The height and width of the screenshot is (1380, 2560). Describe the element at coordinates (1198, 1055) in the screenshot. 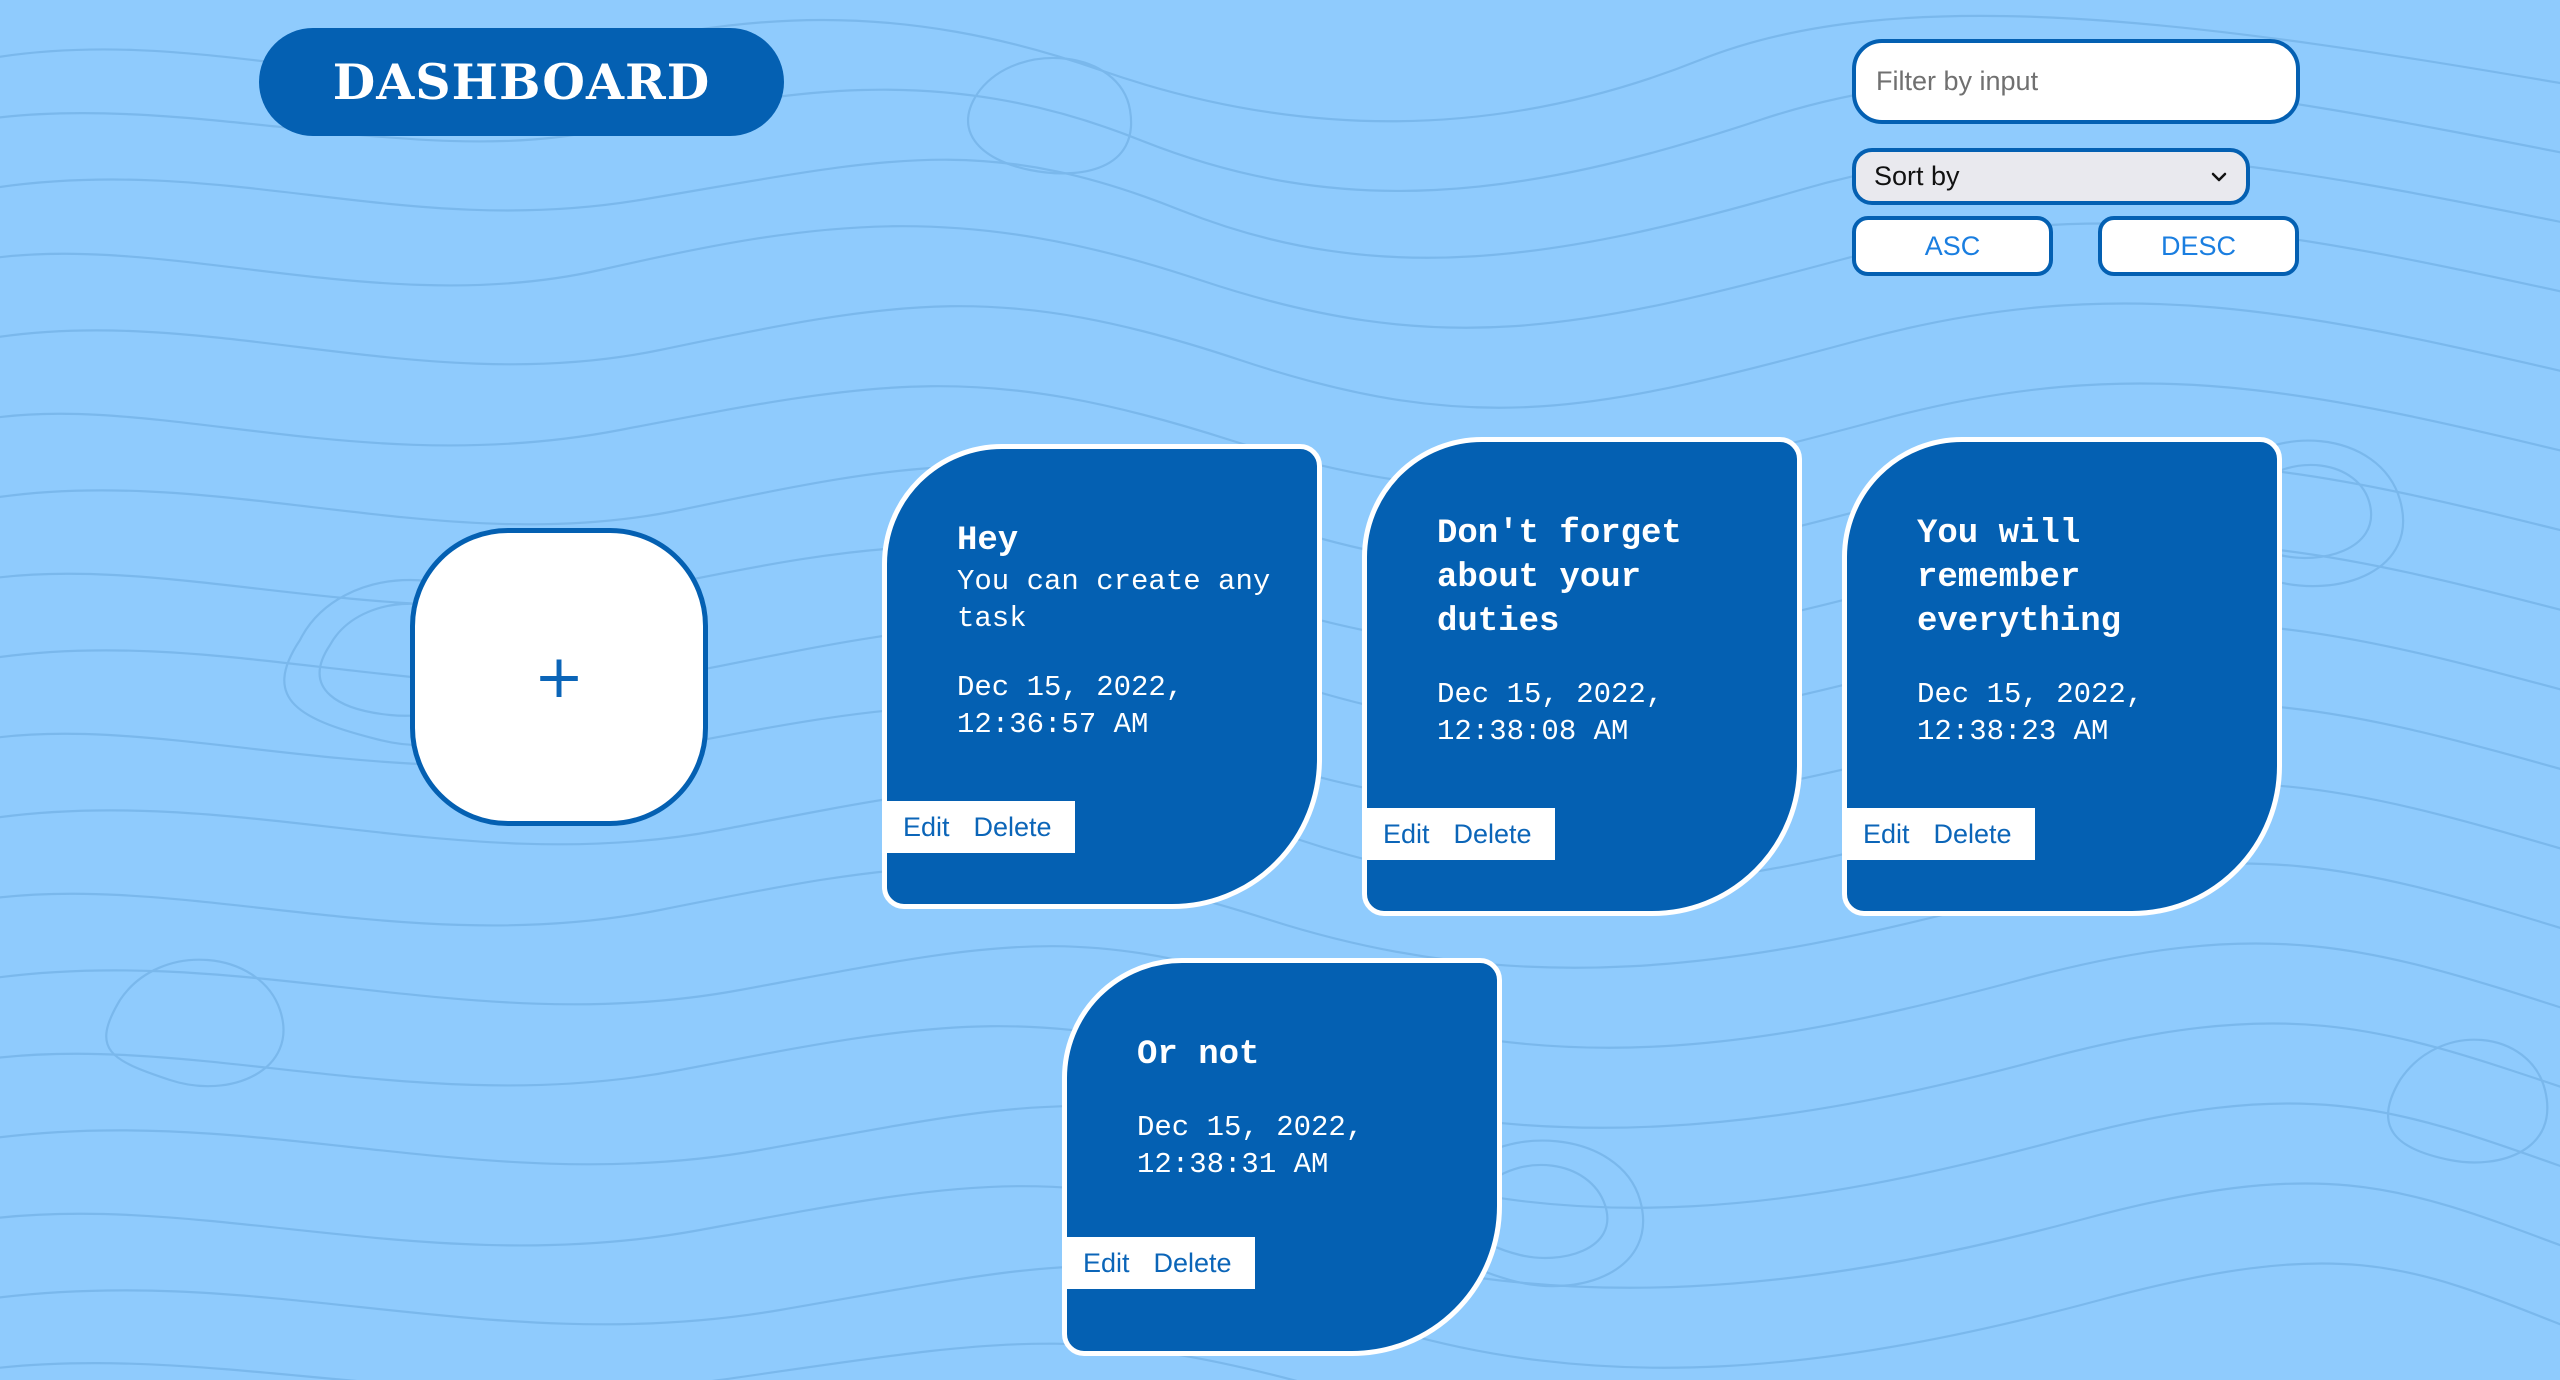

I see `task-title: Or not` at that location.